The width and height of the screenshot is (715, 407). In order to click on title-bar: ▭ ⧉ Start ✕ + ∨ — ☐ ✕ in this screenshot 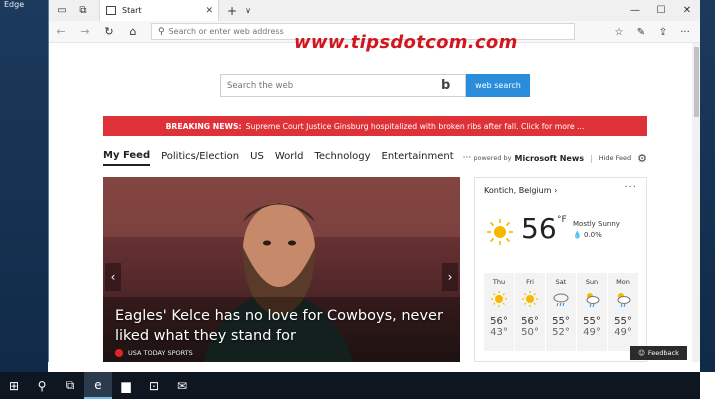, I will do `click(374, 10)`.